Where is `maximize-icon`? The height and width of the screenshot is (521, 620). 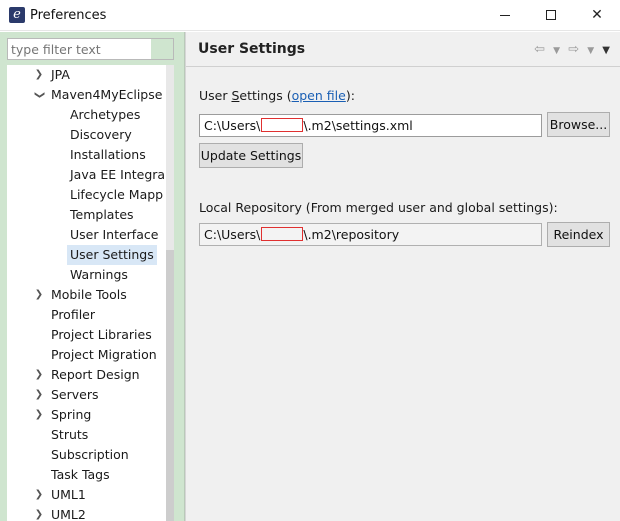 maximize-icon is located at coordinates (551, 15).